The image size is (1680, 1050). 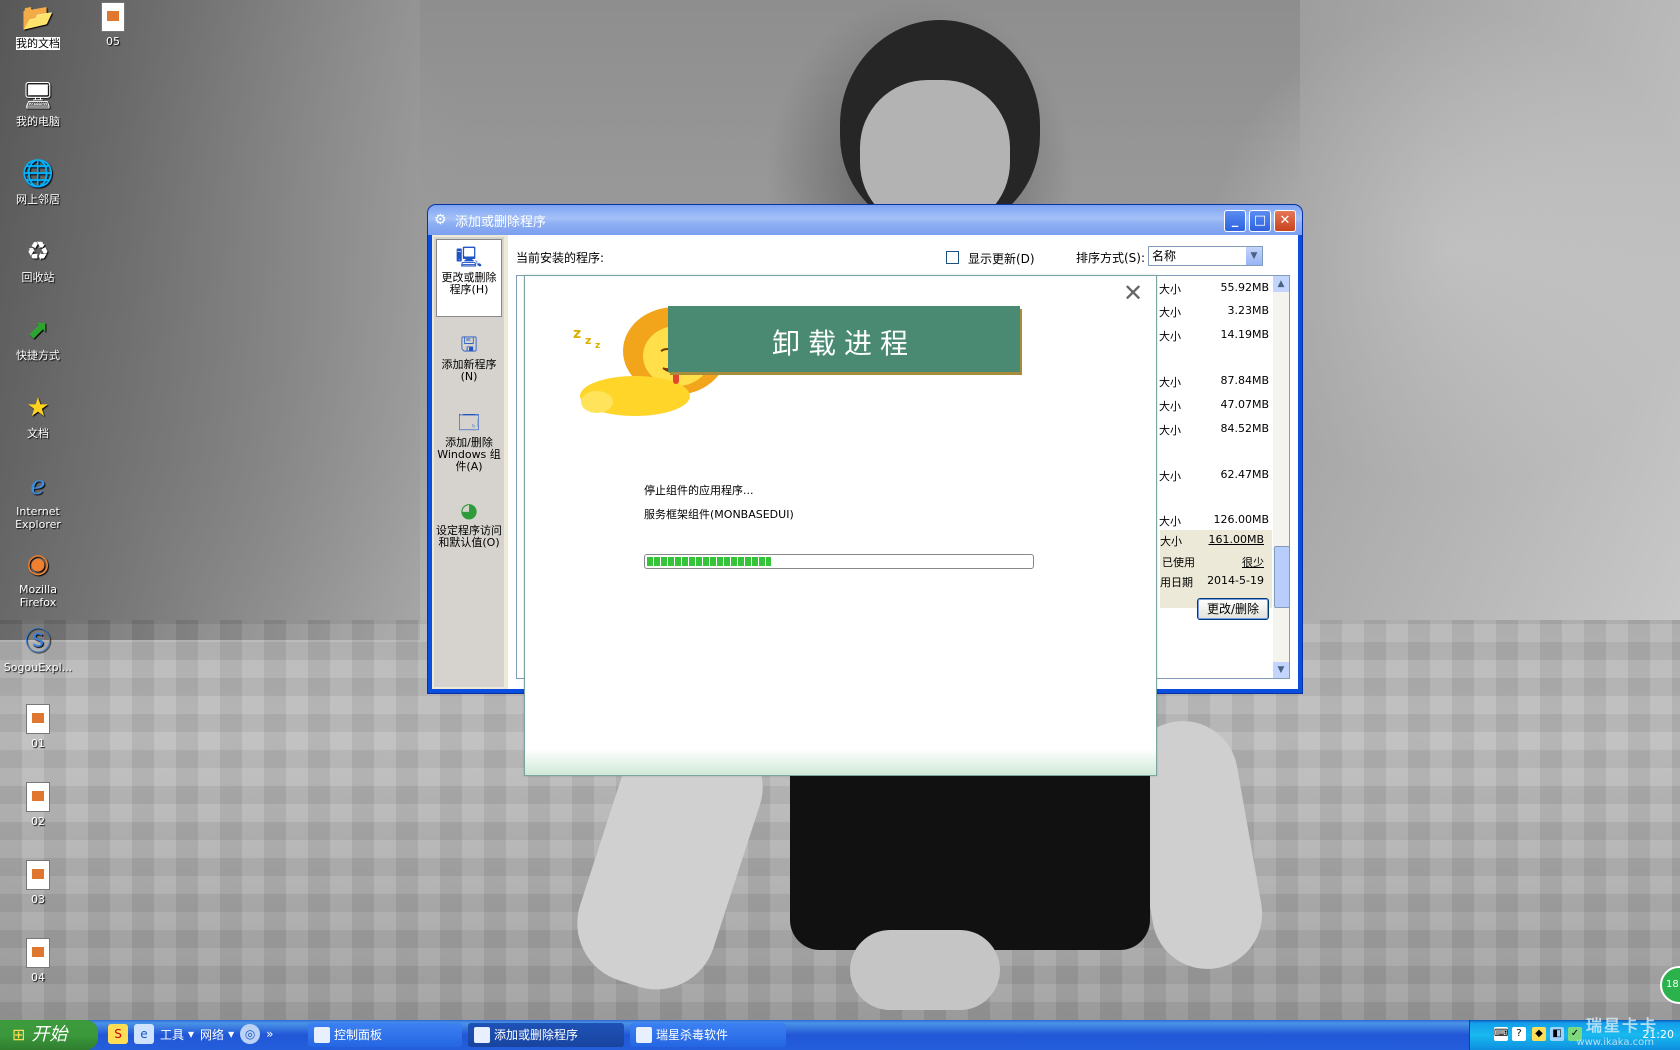 I want to click on scroll-up-icon: ▲, so click(x=1281, y=284).